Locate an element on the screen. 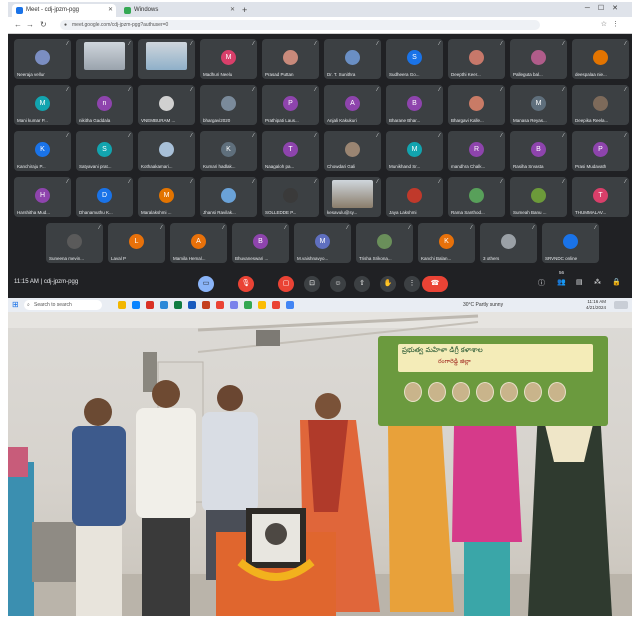 This screenshot has height=618, width=634. file-explorer-icon is located at coordinates (122, 305).